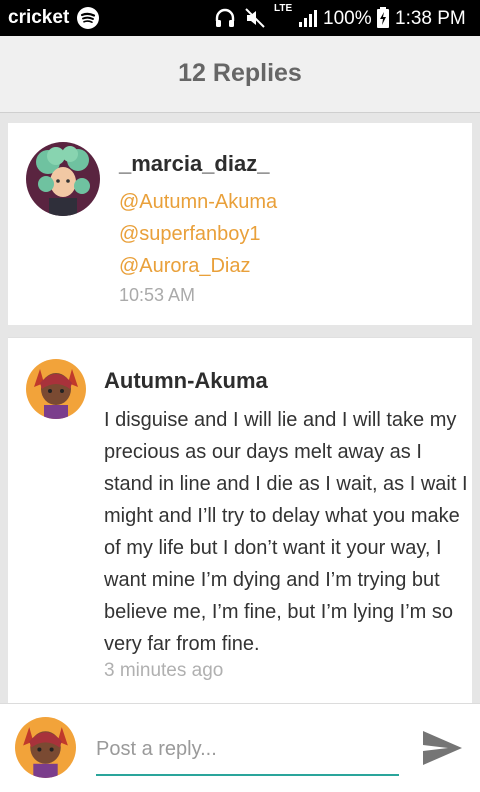 The image size is (480, 792). I want to click on mention-link: @superfanboy1, so click(190, 234).